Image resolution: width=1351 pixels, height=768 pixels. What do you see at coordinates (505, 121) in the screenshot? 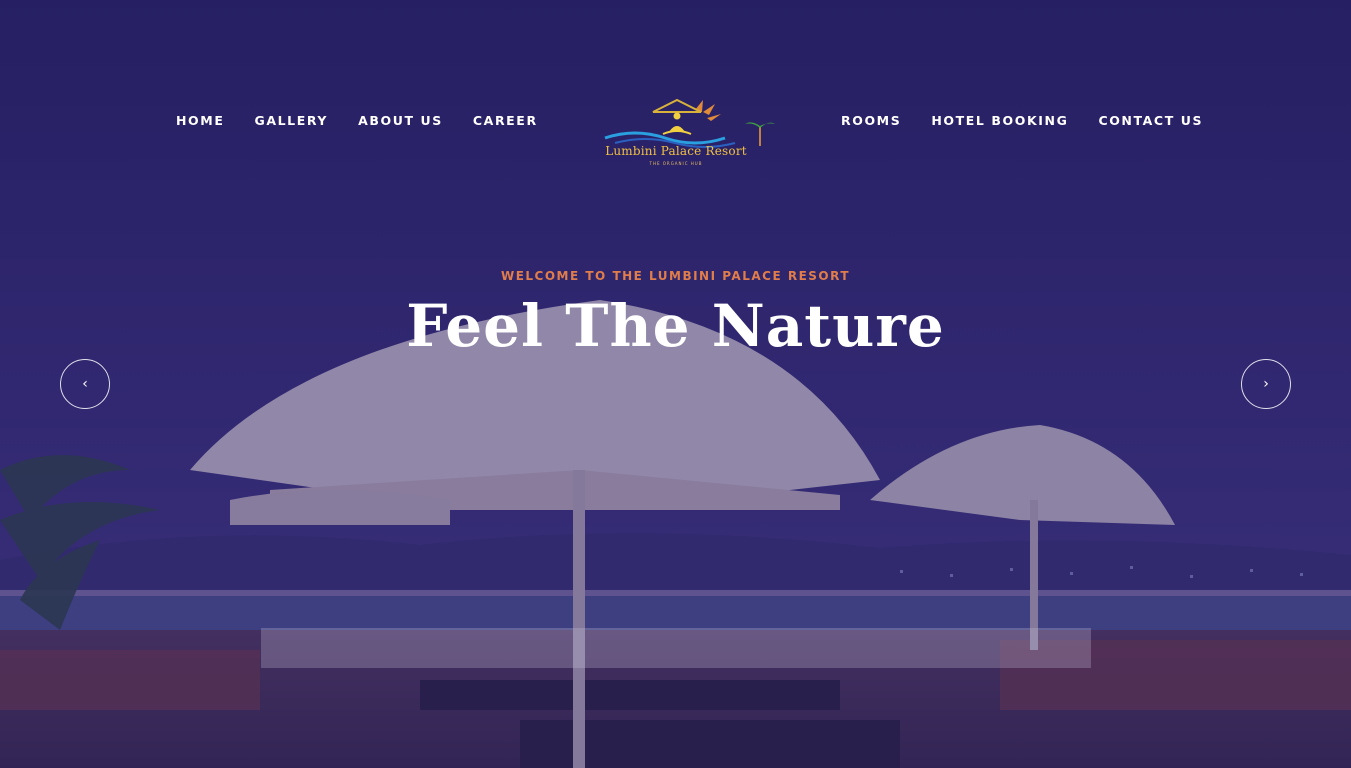
I see `nav-career-link: CAREER` at bounding box center [505, 121].